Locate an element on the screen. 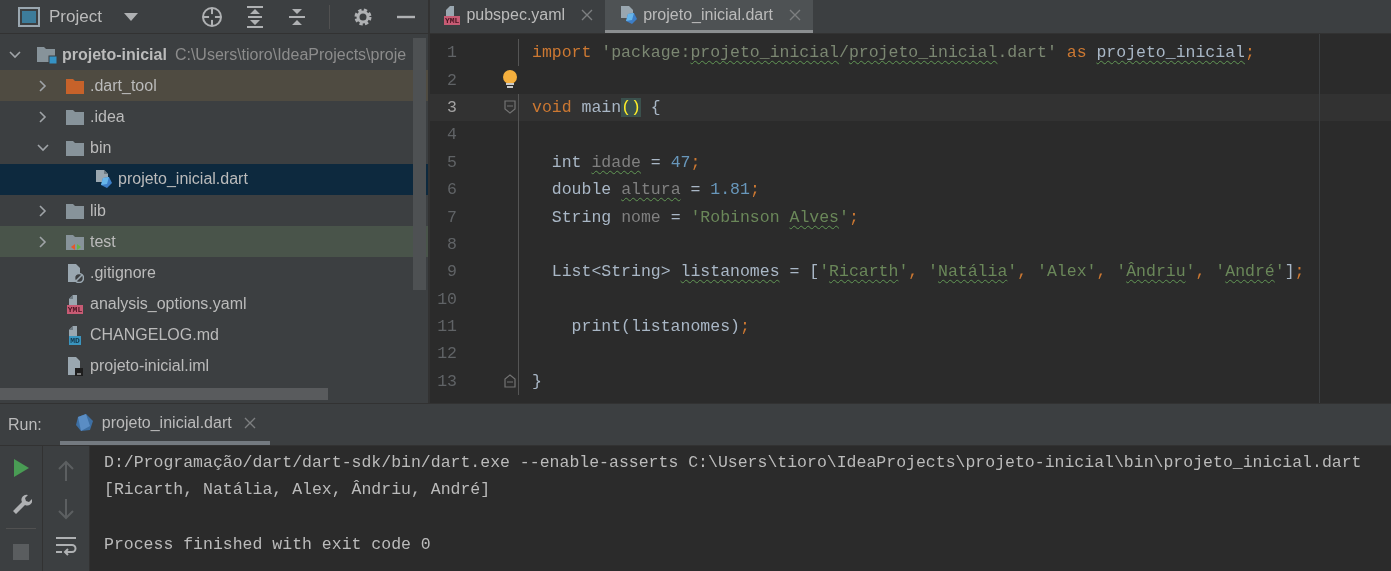 This screenshot has height=571, width=1391. dart-icon is located at coordinates (83, 422).